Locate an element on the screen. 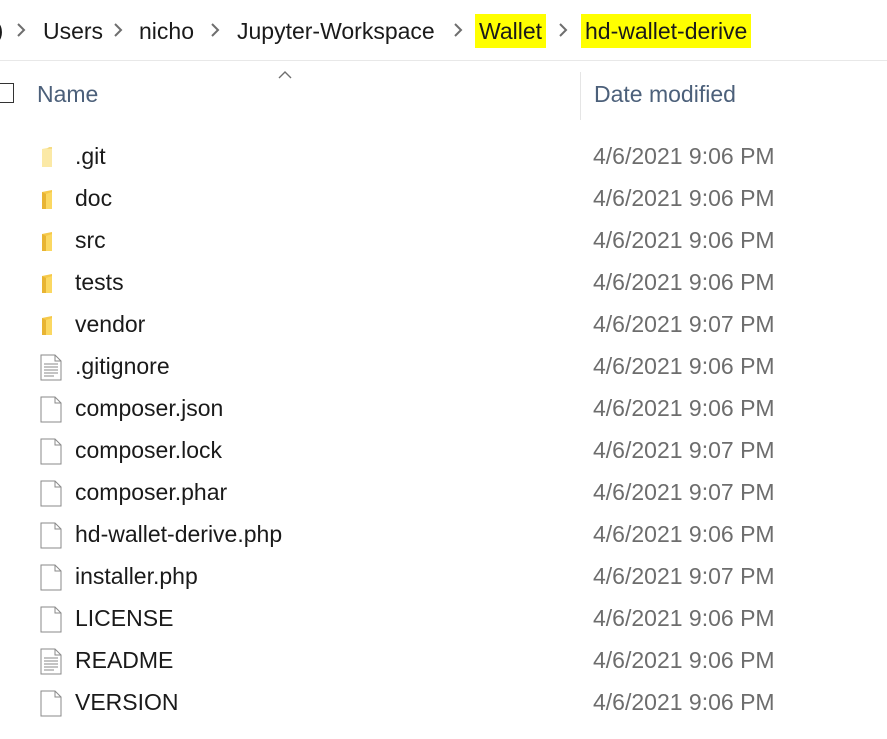 This screenshot has width=887, height=739. file-row: hd-wallet-derive.php 4/6/2021 9:06 PM is located at coordinates (443, 534).